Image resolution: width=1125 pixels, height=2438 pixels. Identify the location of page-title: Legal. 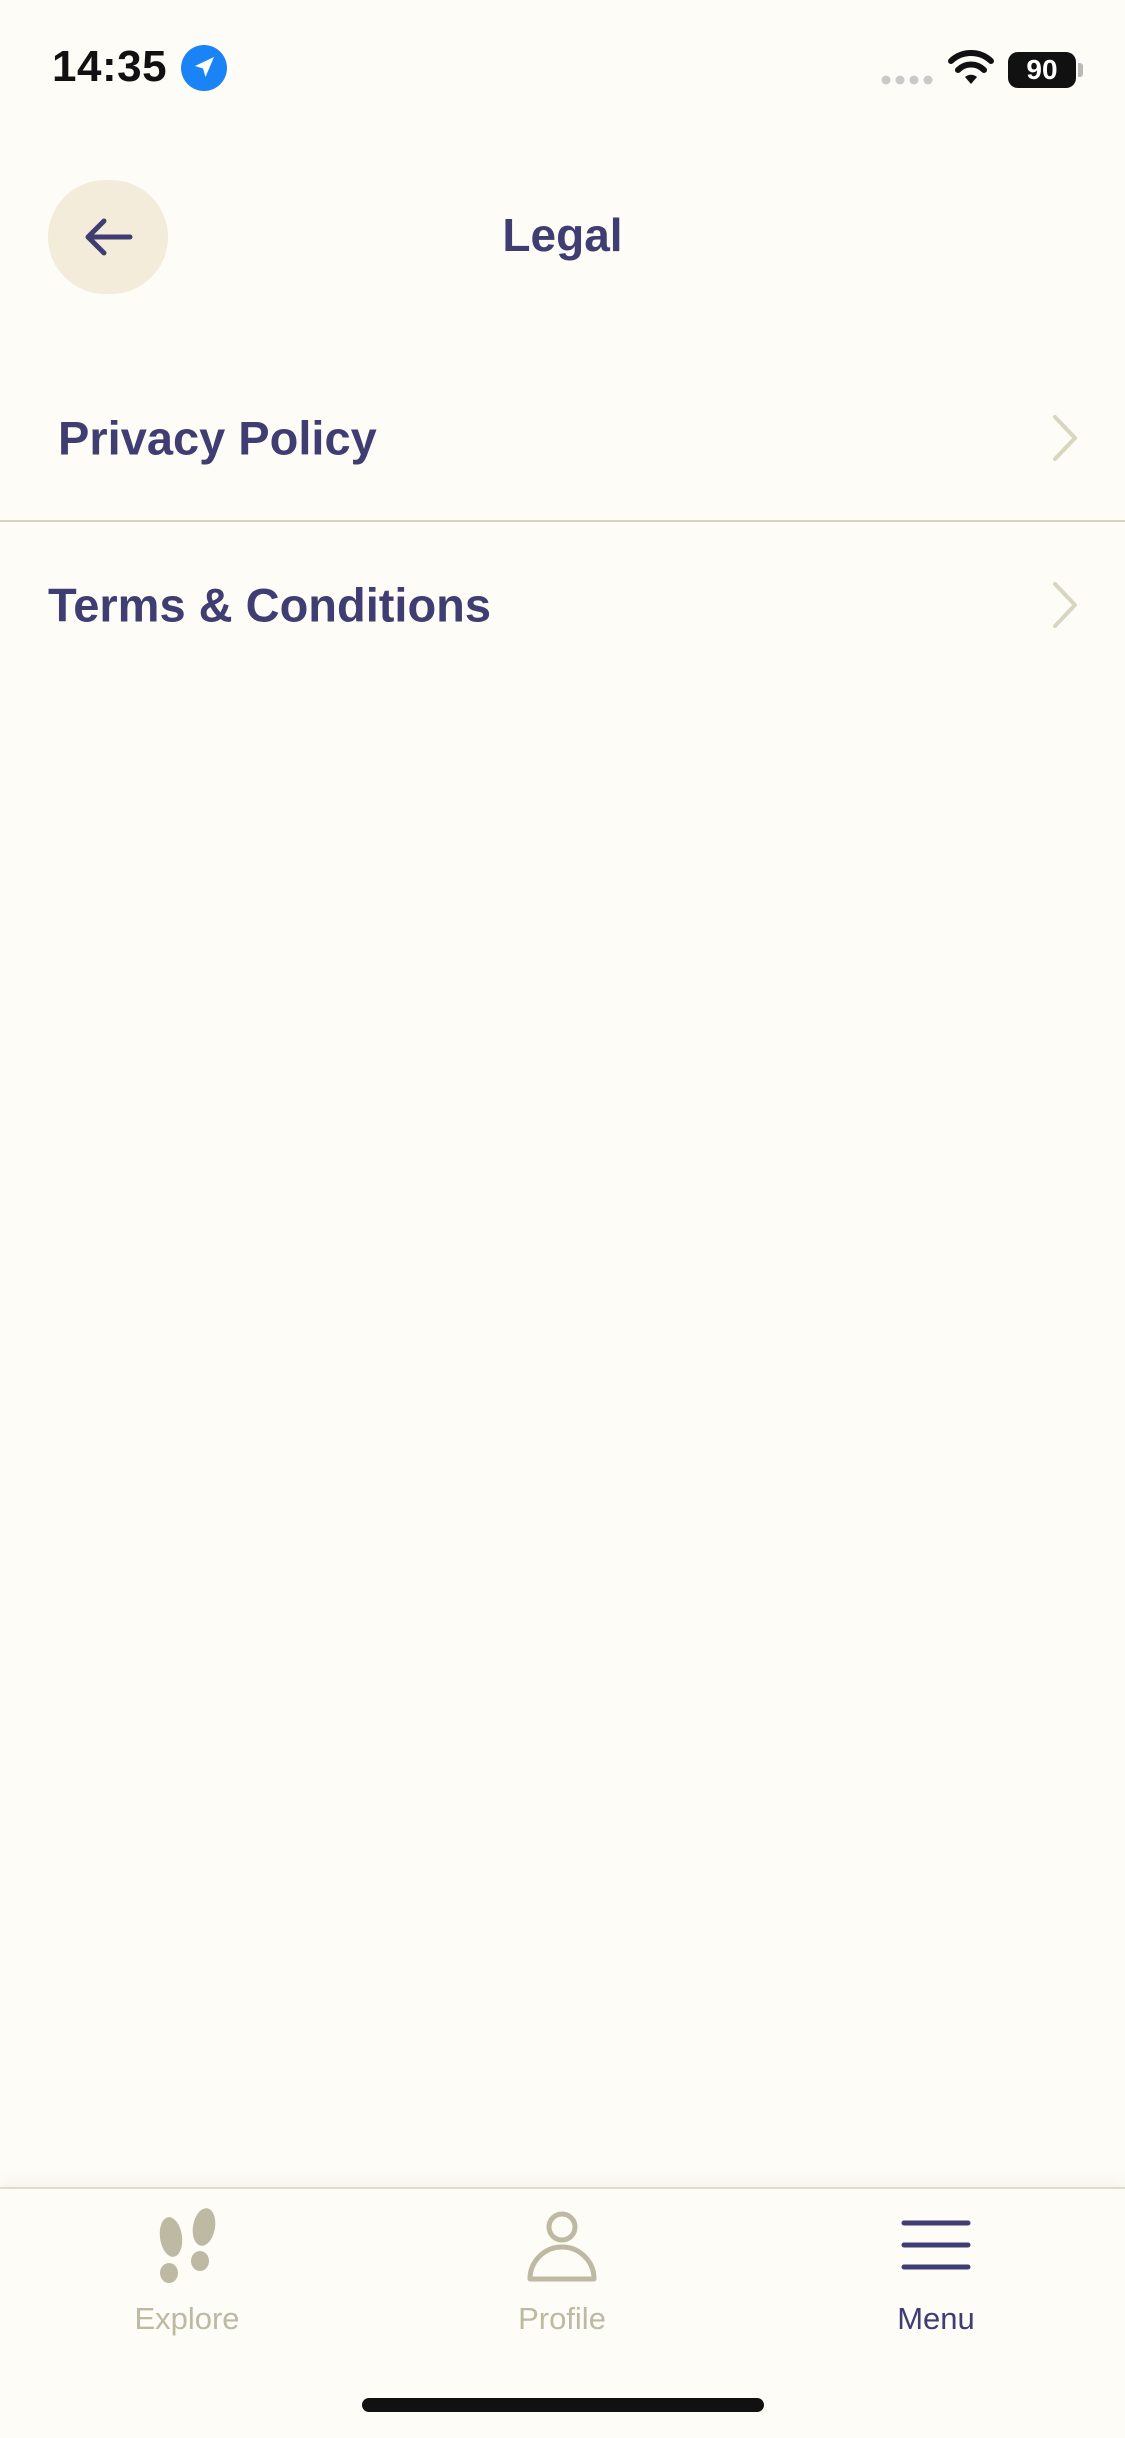
(562, 235).